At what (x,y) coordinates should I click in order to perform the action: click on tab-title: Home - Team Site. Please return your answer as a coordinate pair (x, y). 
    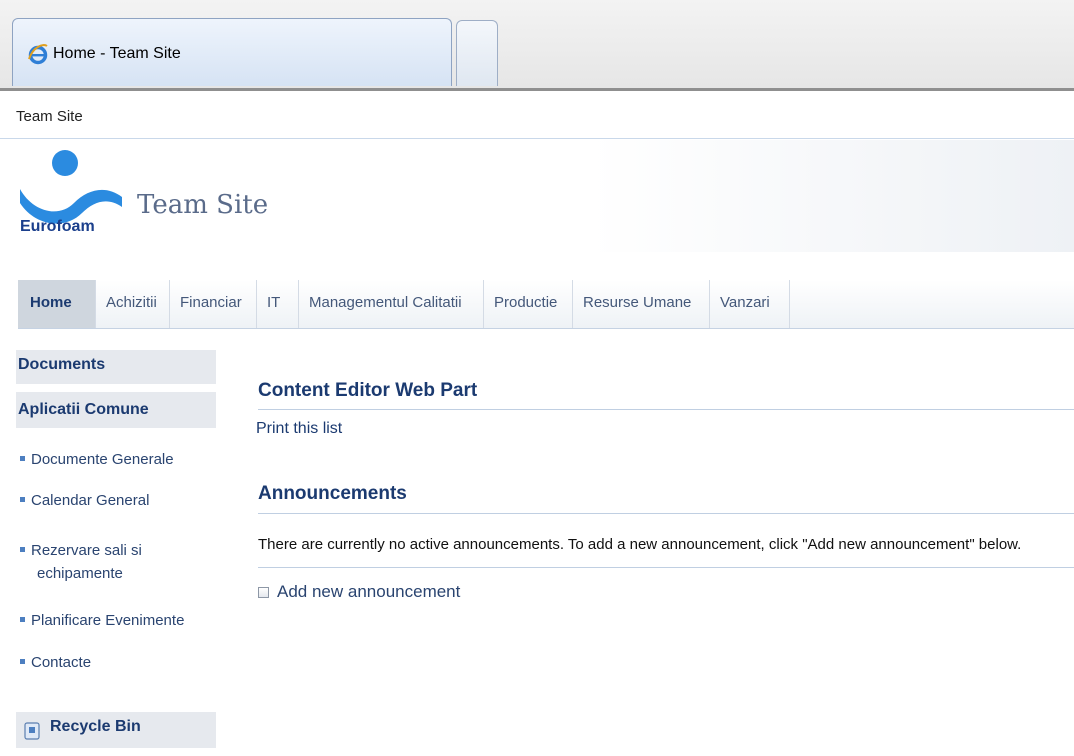
    Looking at the image, I should click on (117, 53).